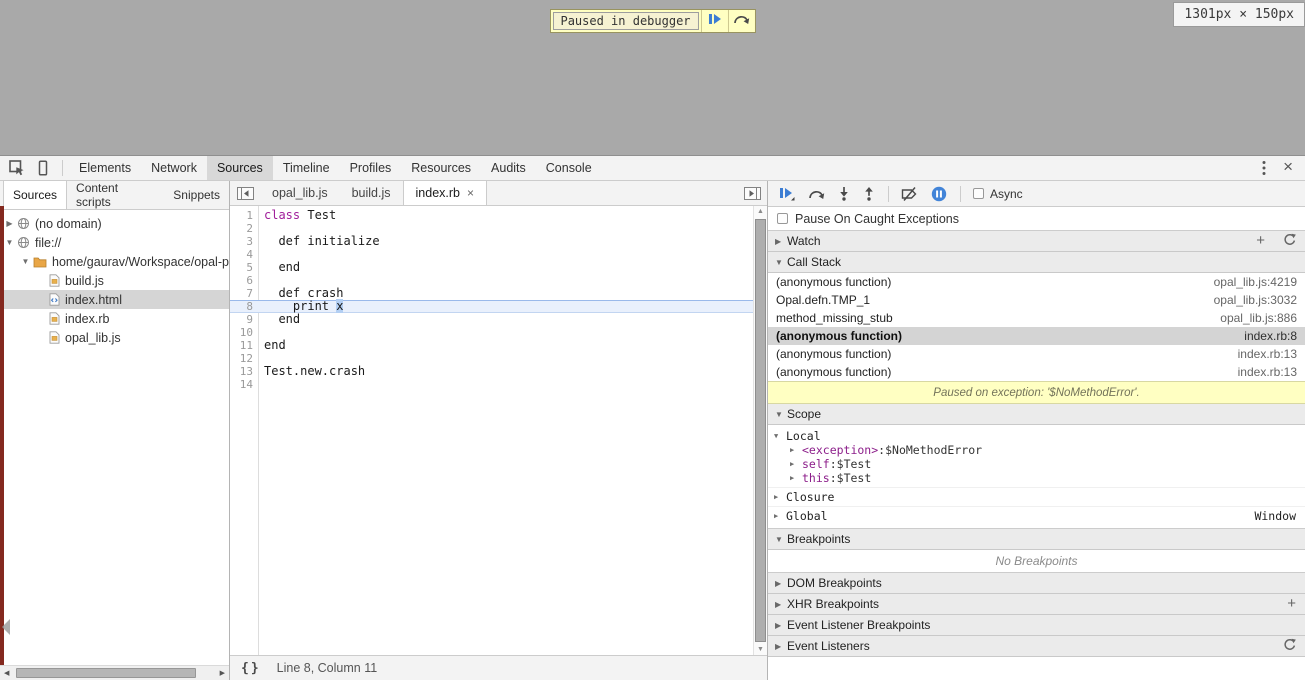 Image resolution: width=1305 pixels, height=680 pixels. What do you see at coordinates (816, 193) in the screenshot?
I see `step-over-button` at bounding box center [816, 193].